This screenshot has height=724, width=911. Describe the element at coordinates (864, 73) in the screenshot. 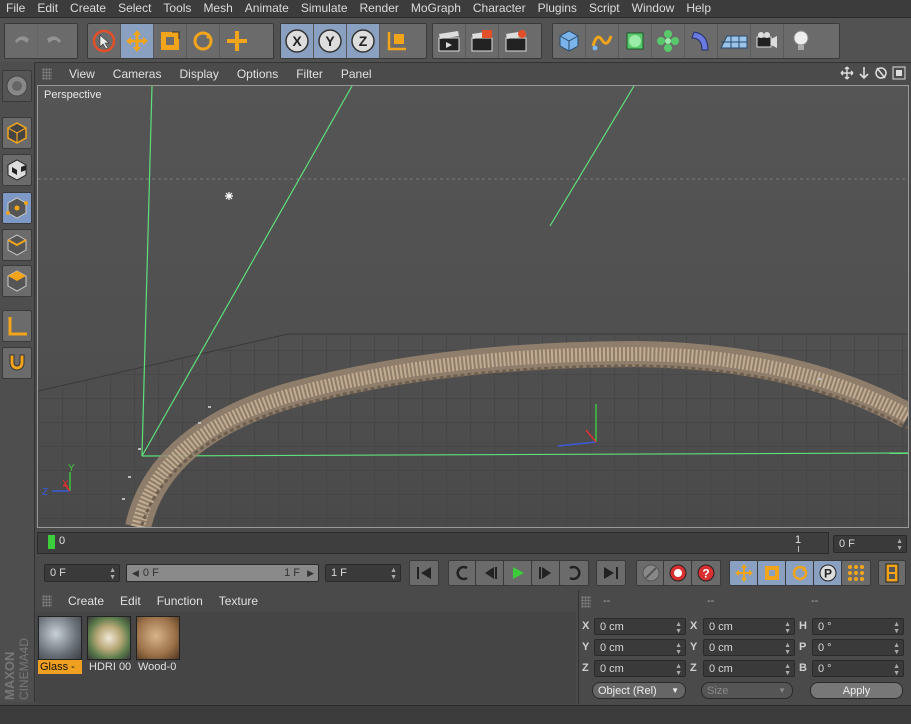

I see `zoom-icon` at that location.